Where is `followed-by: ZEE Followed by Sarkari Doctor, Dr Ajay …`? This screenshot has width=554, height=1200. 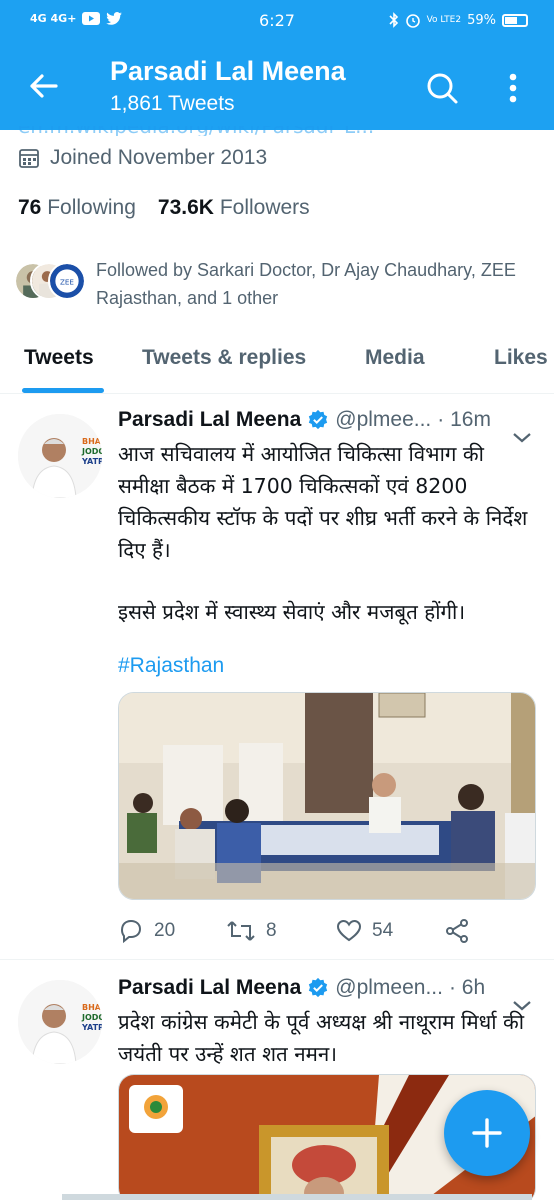
followed-by: ZEE Followed by Sarkari Doctor, Dr Ajay … is located at coordinates (279, 284).